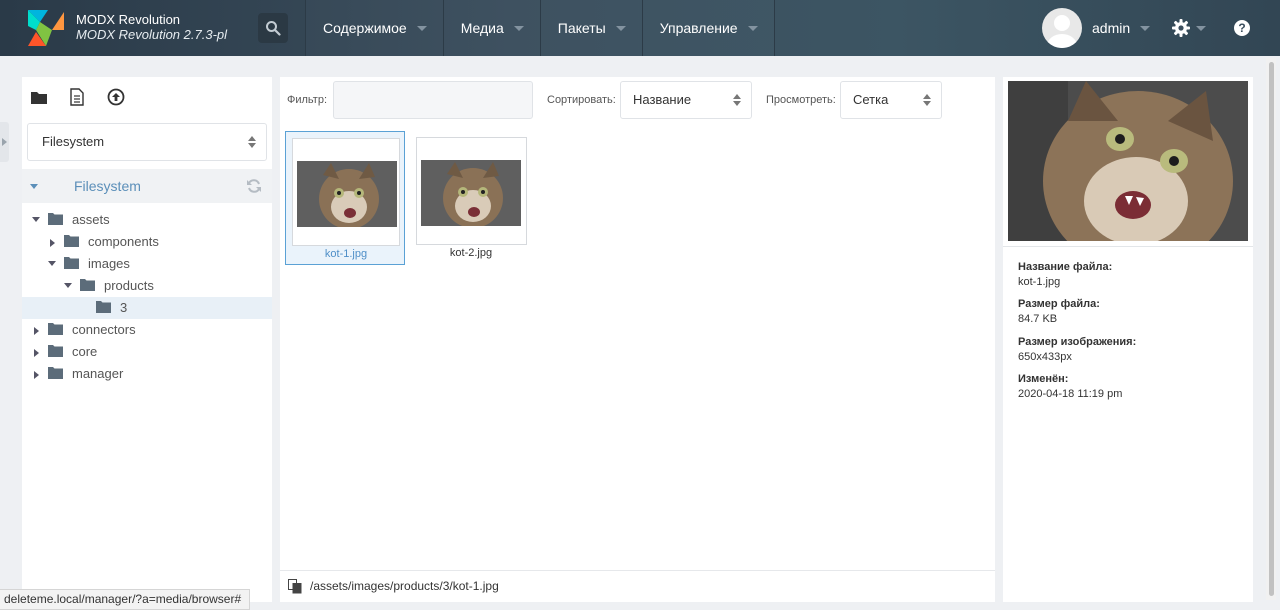 The height and width of the screenshot is (610, 1280). What do you see at coordinates (1181, 28) in the screenshot?
I see `gear-icon` at bounding box center [1181, 28].